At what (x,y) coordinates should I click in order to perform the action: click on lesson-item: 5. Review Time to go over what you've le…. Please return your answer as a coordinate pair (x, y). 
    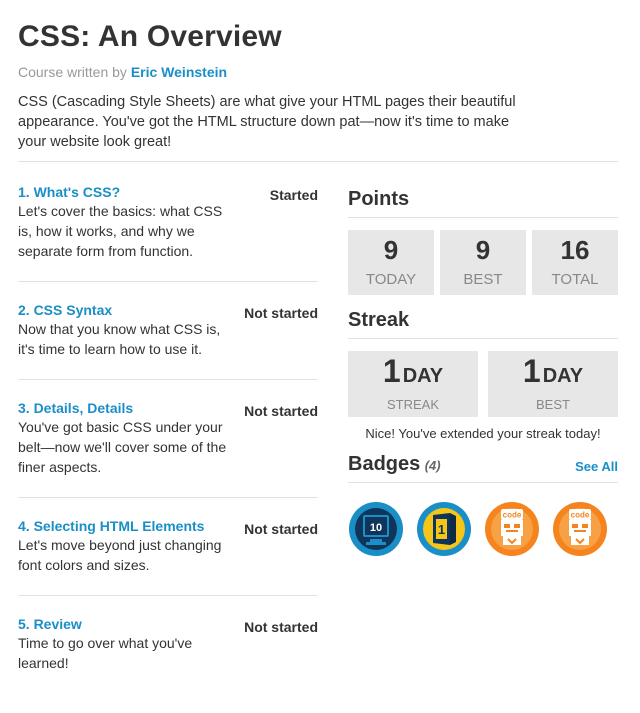
    Looking at the image, I should click on (168, 654).